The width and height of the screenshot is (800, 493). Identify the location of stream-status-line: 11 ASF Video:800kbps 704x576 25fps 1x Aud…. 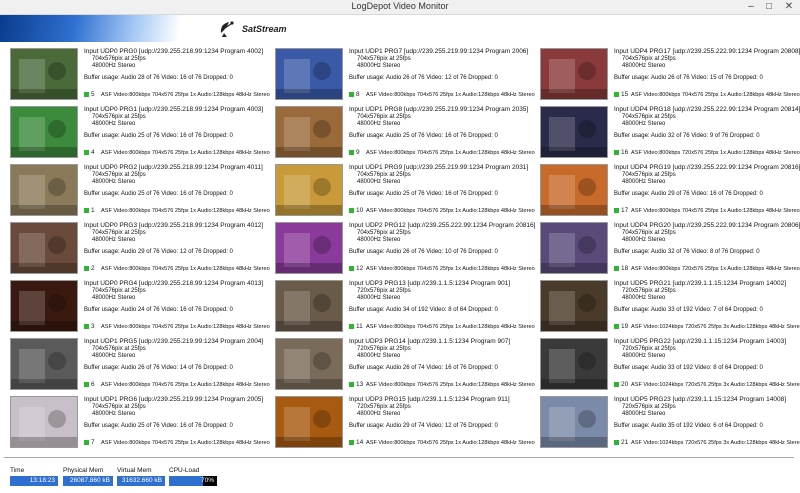
(442, 327).